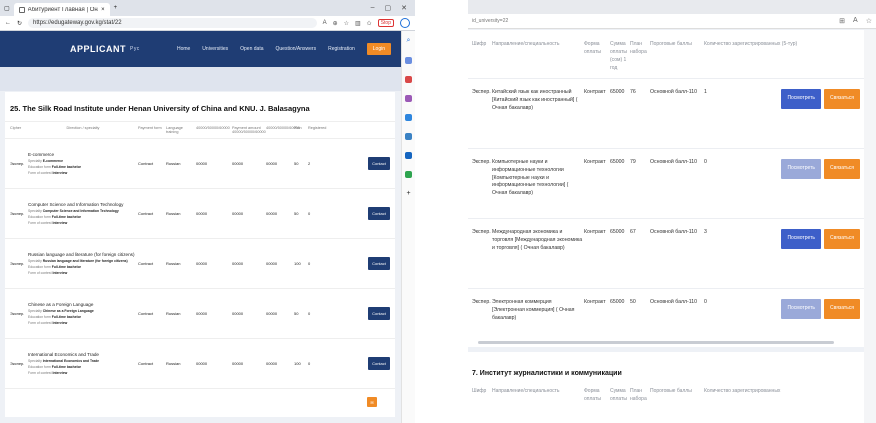 This screenshot has height=423, width=876. I want to click on games-icon, so click(408, 117).